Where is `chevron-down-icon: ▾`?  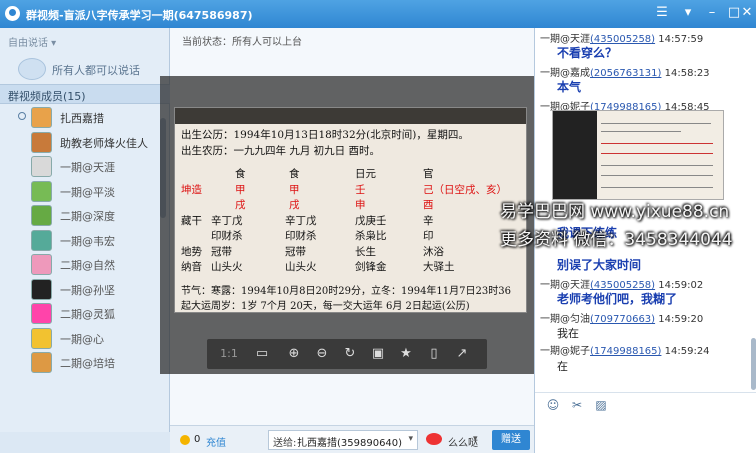 chevron-down-icon: ▾ is located at coordinates (410, 439).